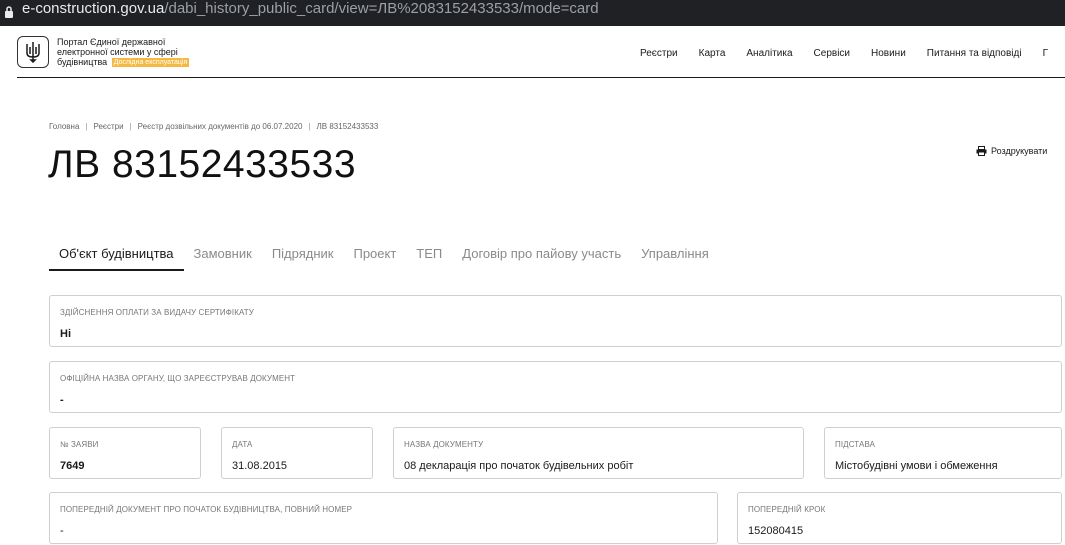 The width and height of the screenshot is (1065, 545). Describe the element at coordinates (33, 52) in the screenshot. I see `trident-logo-icon` at that location.